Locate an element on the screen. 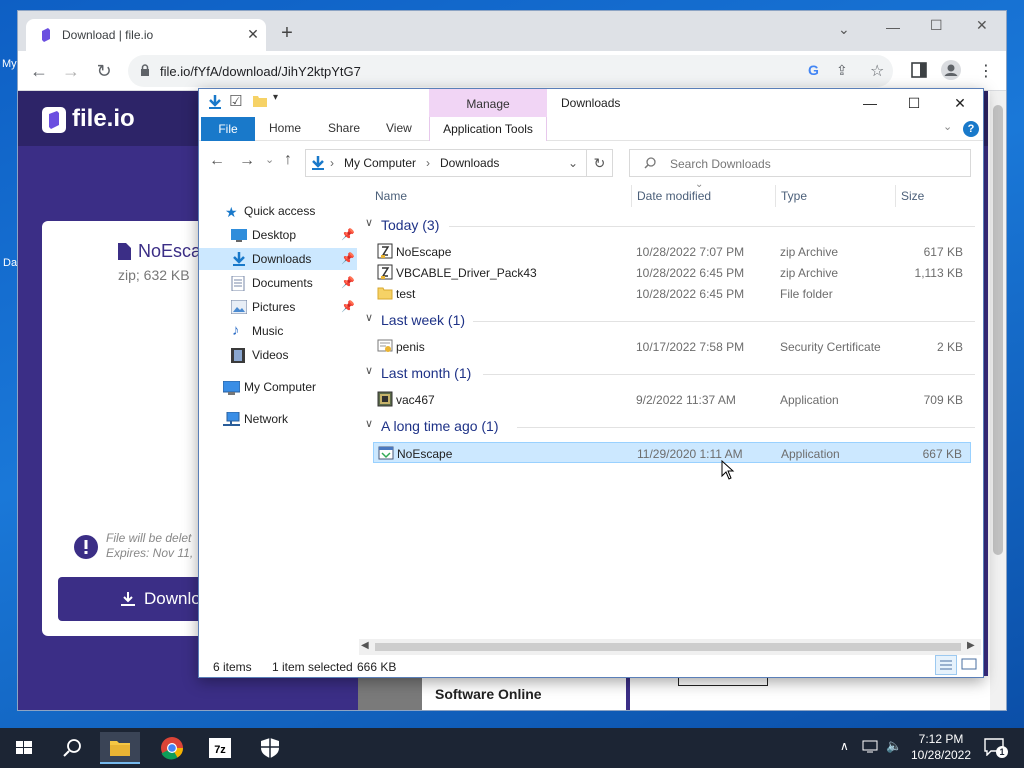  nav-item-music: ♪ Music is located at coordinates (278, 331).